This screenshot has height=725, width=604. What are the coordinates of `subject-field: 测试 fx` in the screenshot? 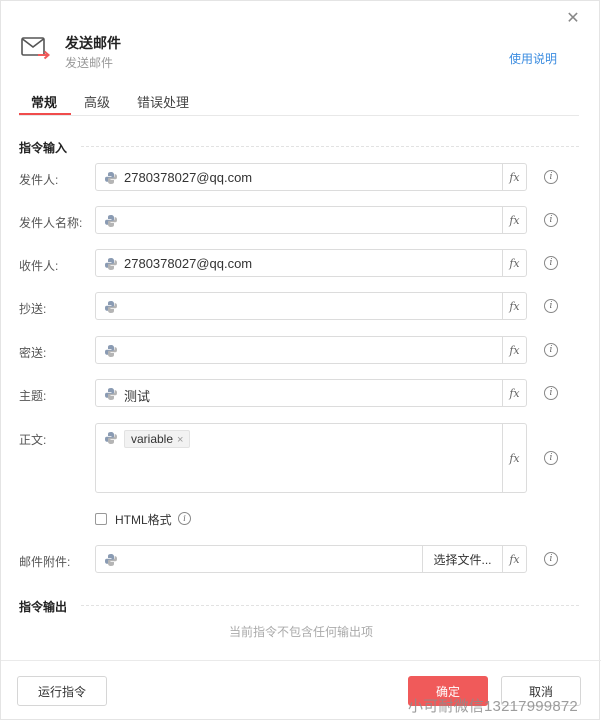 It's located at (311, 393).